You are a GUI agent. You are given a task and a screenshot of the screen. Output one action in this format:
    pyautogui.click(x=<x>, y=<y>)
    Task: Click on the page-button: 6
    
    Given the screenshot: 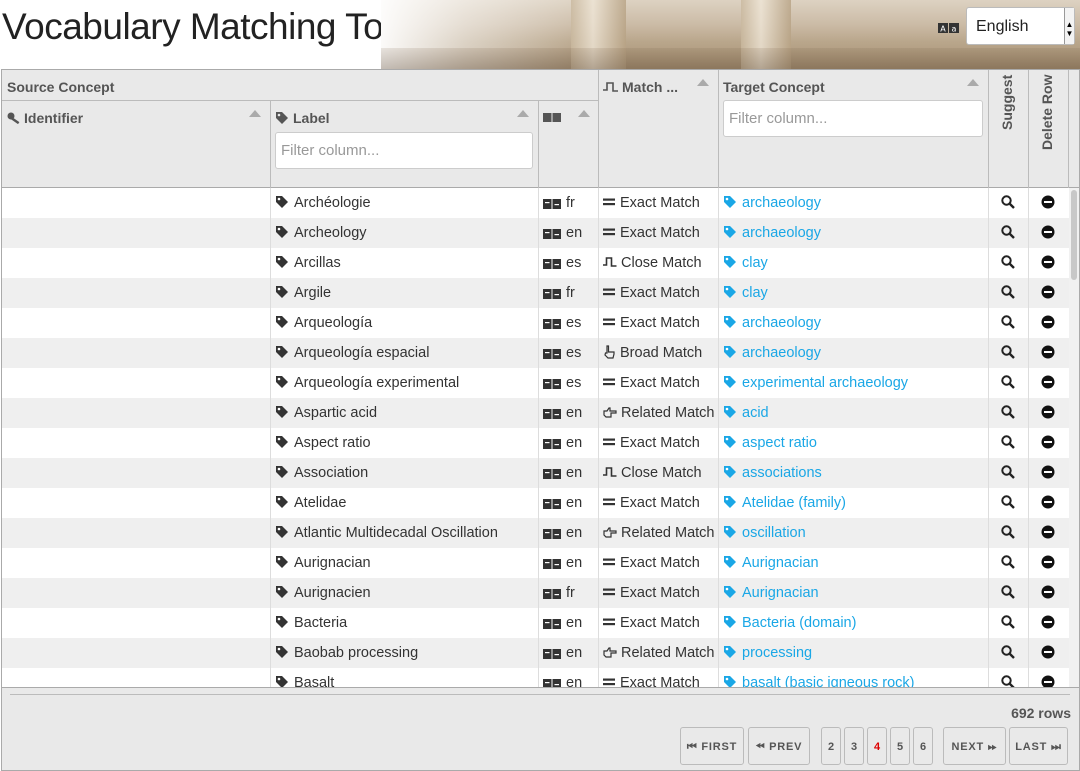 What is the action you would take?
    pyautogui.click(x=923, y=746)
    